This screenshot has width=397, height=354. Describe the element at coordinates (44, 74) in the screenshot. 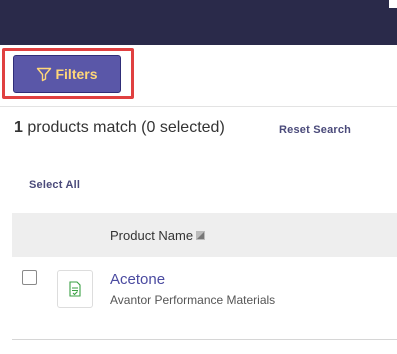

I see `funnel-icon` at that location.